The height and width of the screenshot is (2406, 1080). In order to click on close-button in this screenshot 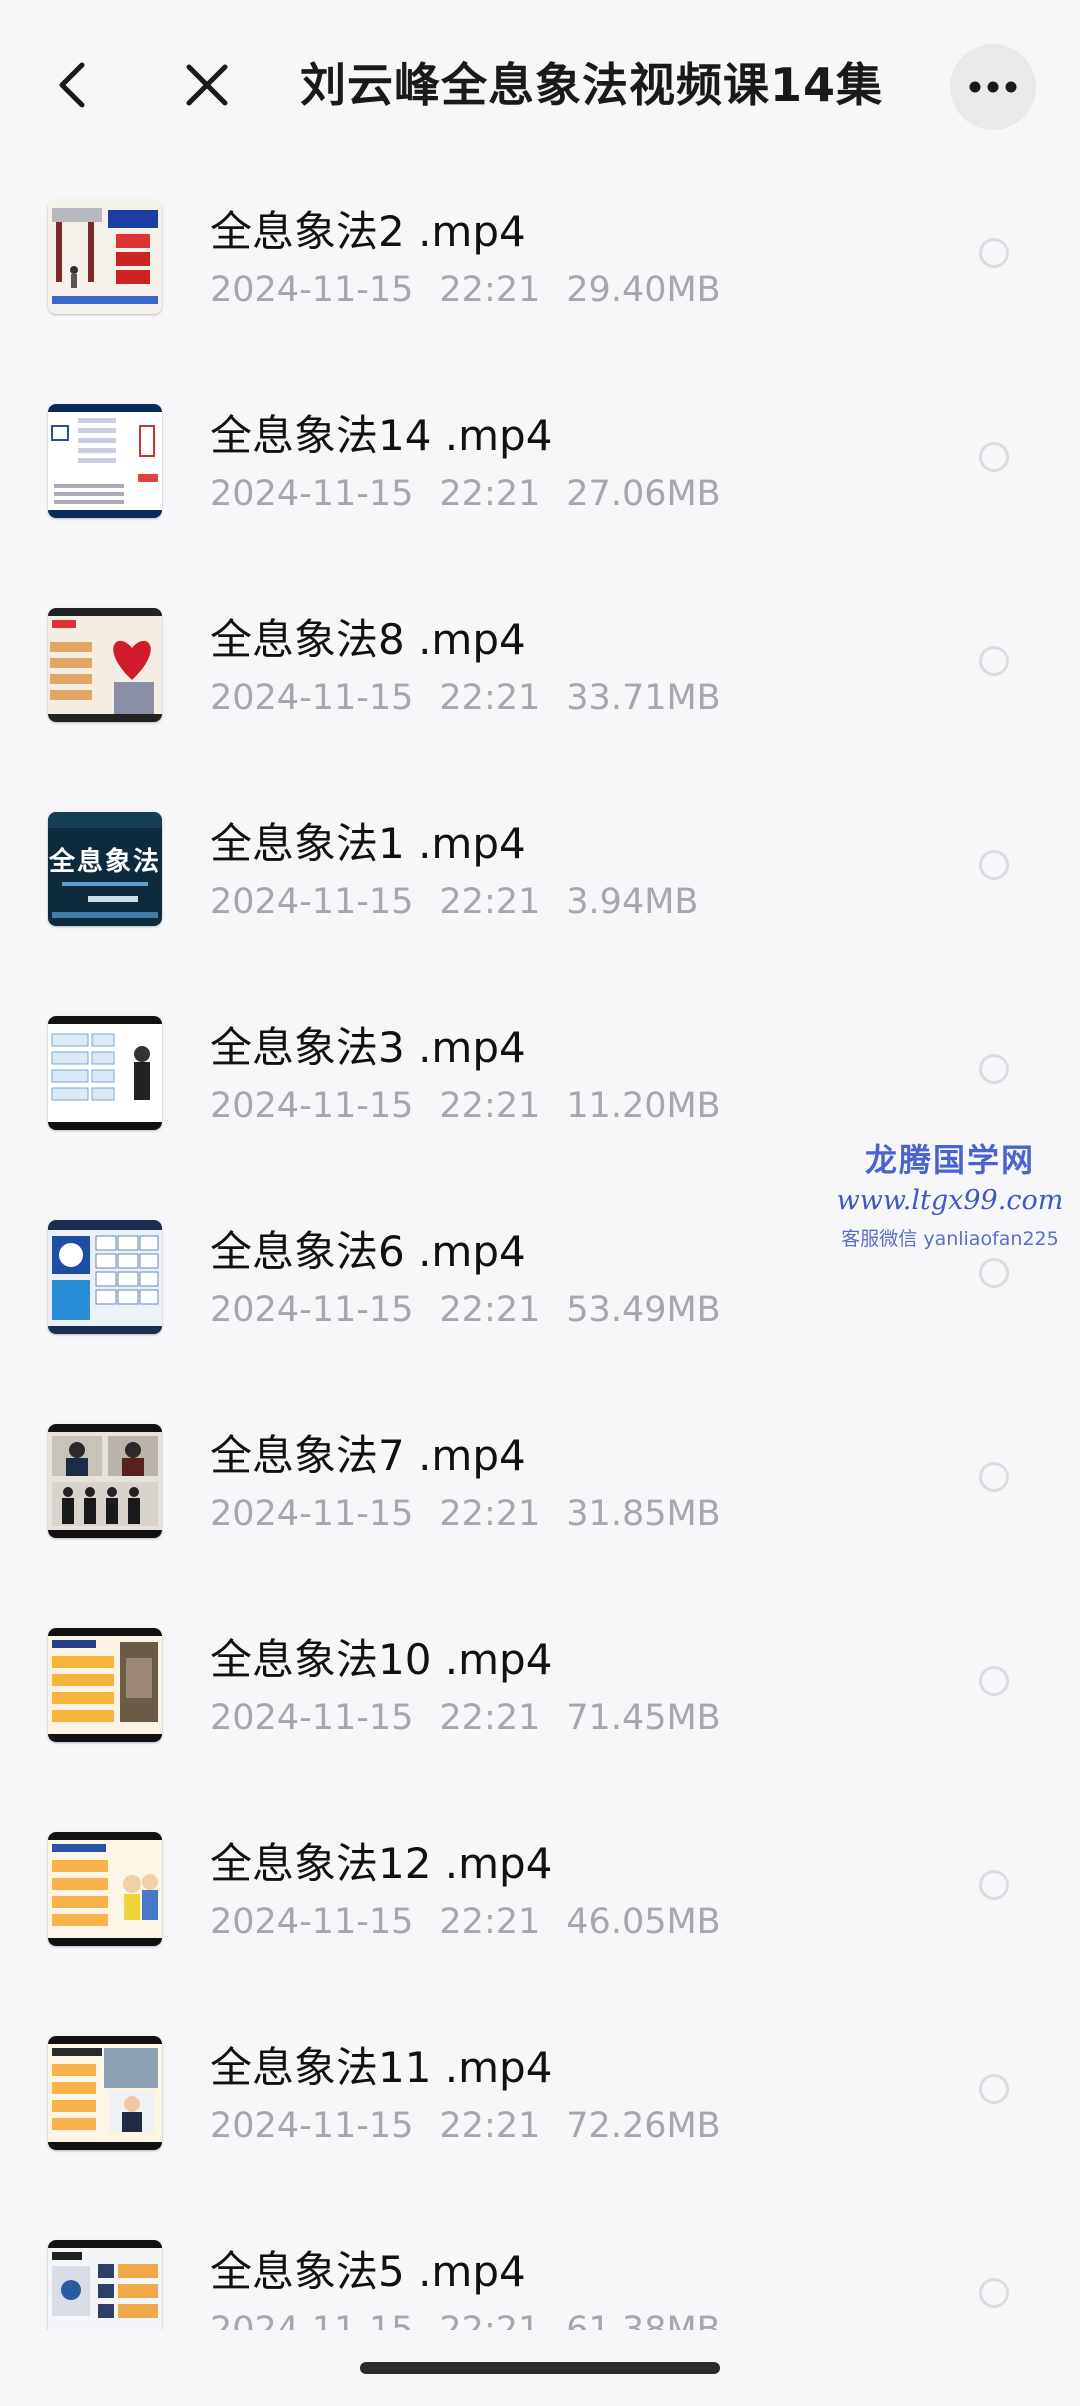, I will do `click(207, 85)`.